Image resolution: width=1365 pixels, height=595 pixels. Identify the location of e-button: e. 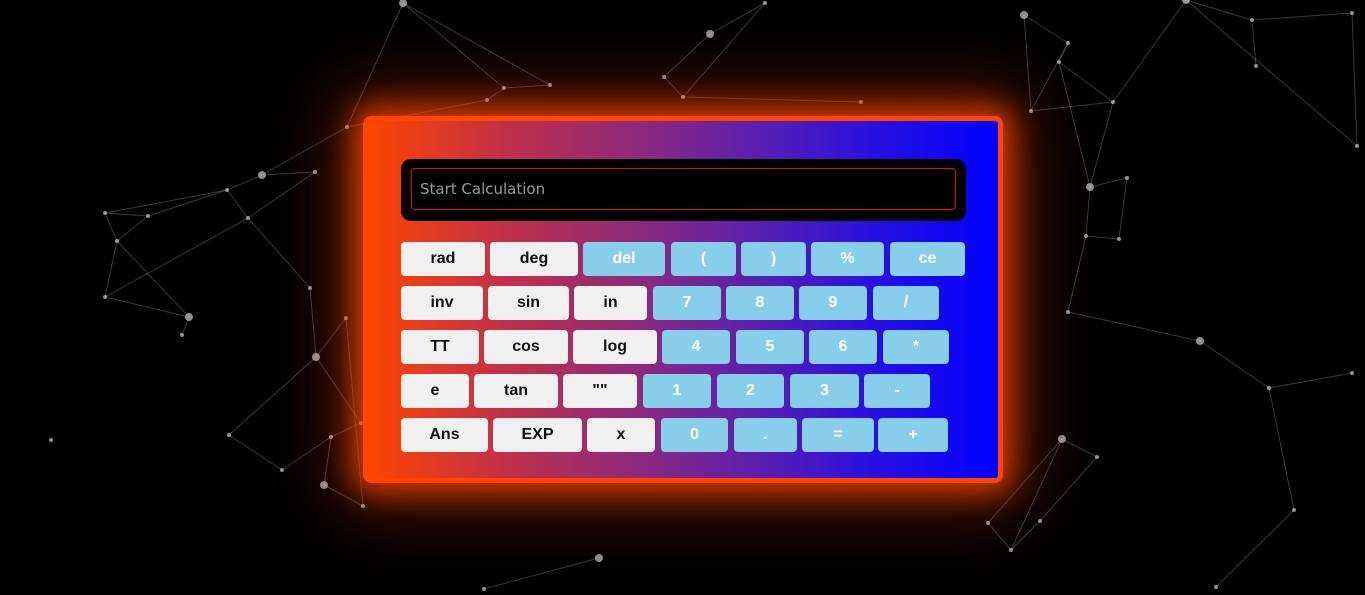
(435, 391).